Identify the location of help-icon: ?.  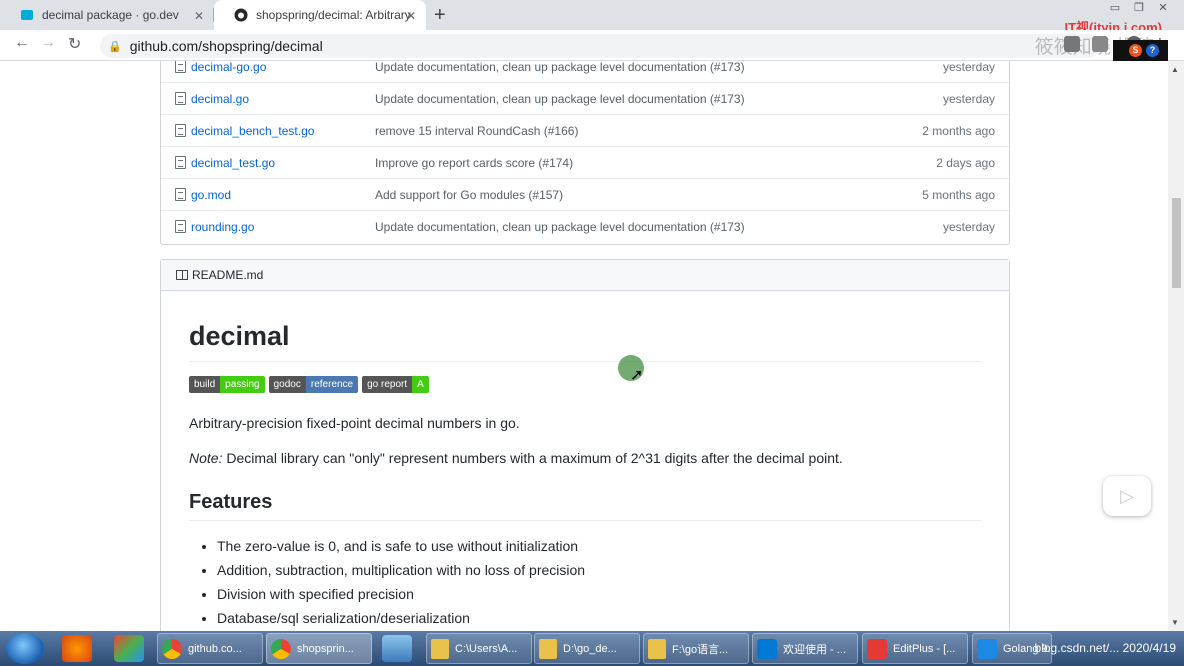
(1152, 50).